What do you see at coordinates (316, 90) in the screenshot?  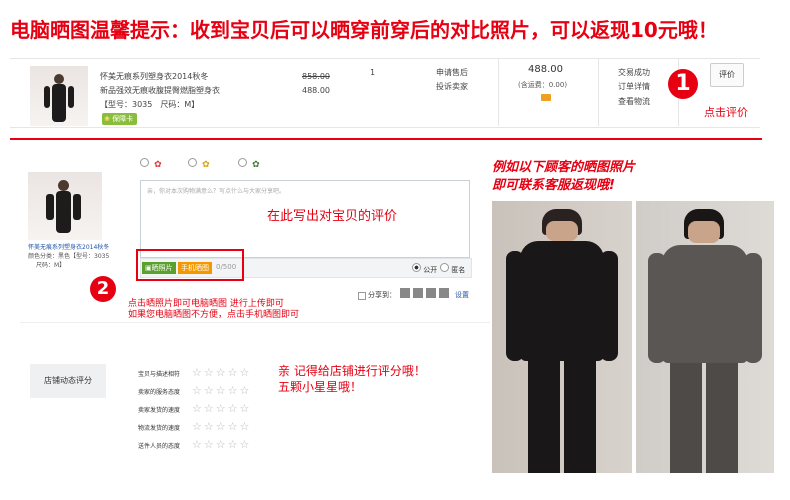 I see `price-current: 488.00` at bounding box center [316, 90].